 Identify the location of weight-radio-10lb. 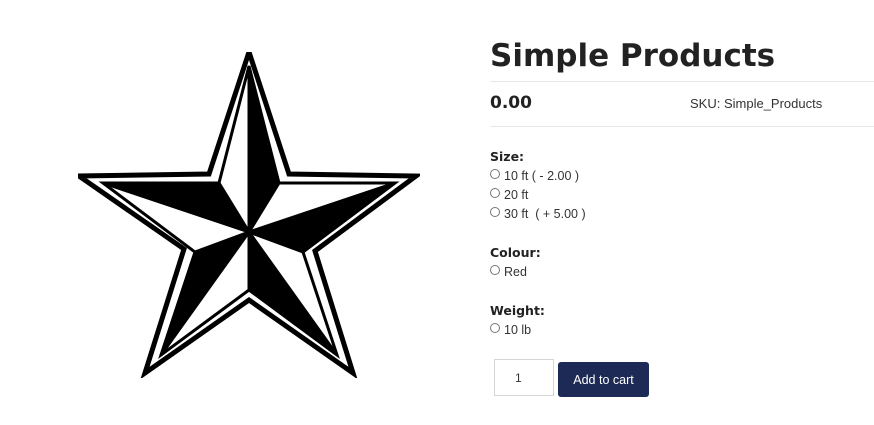
(495, 327).